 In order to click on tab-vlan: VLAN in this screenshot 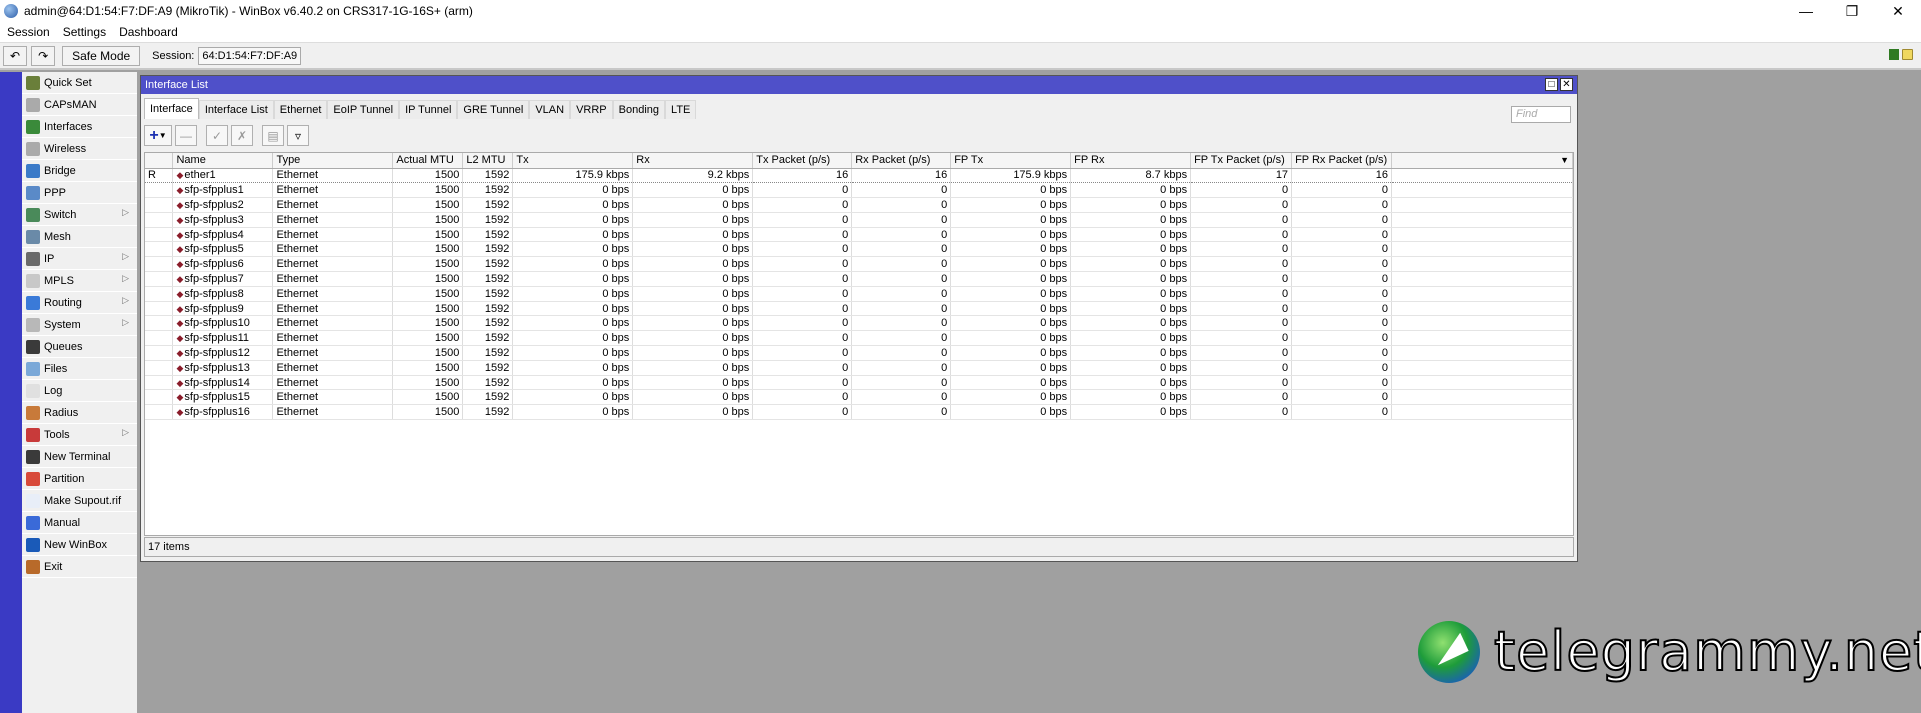, I will do `click(550, 109)`.